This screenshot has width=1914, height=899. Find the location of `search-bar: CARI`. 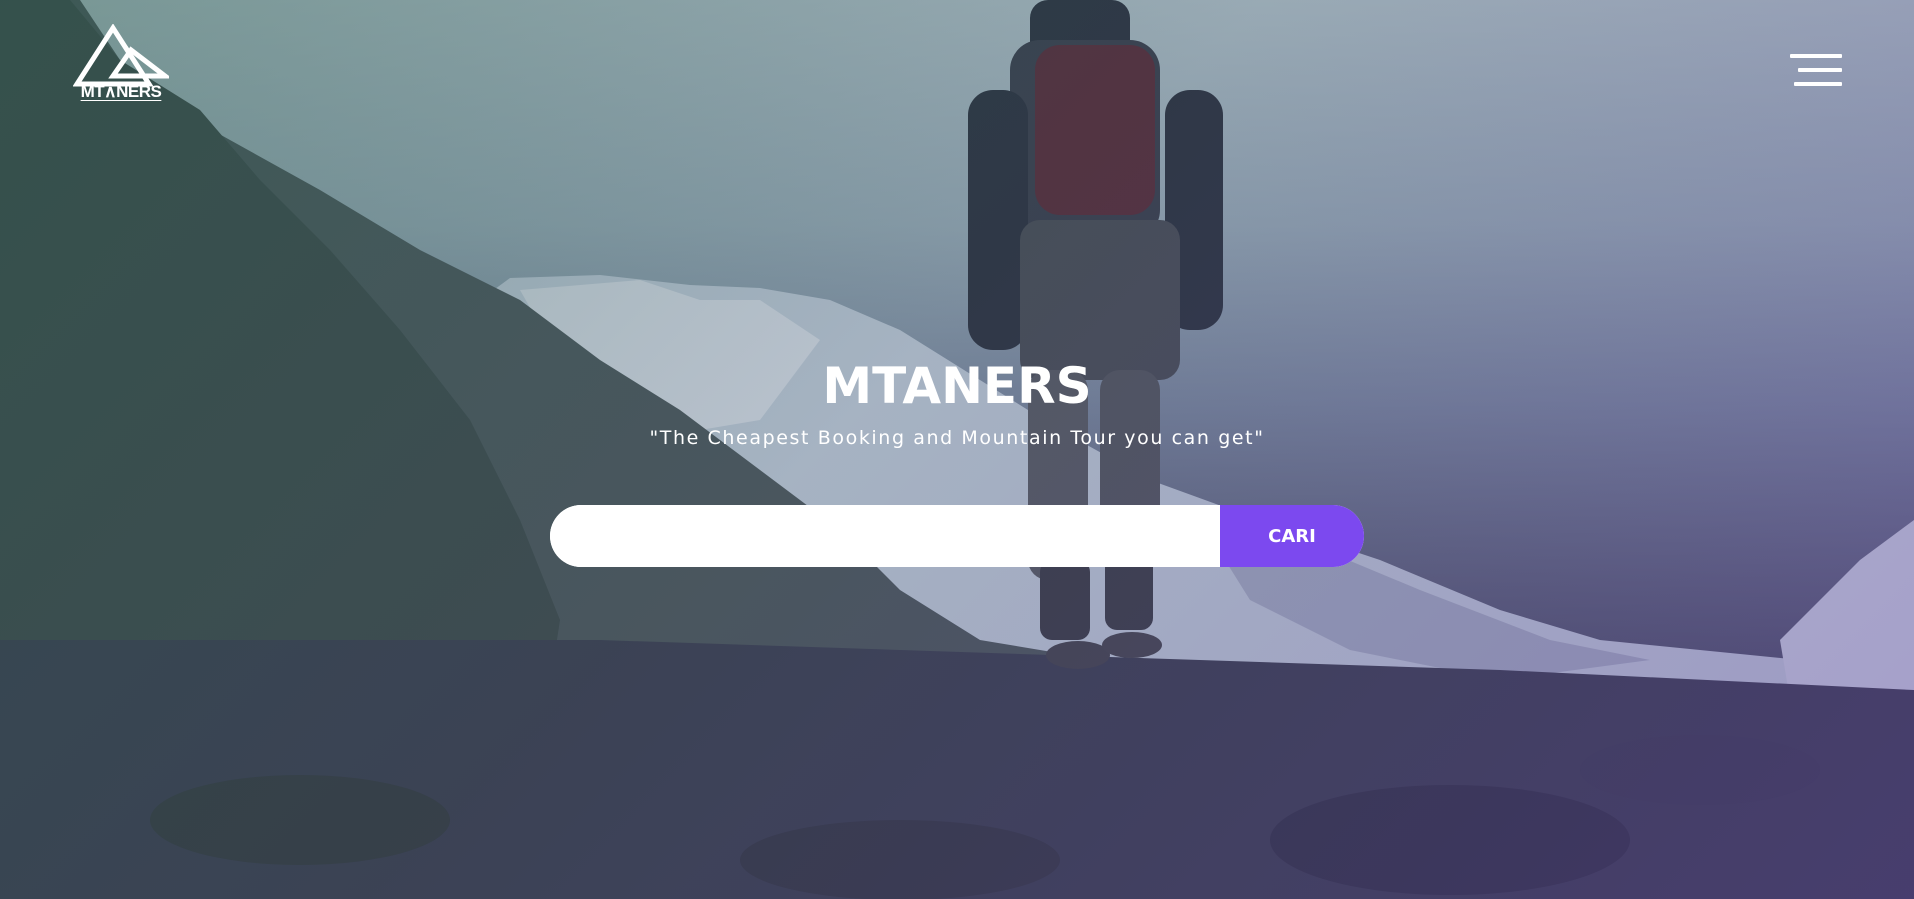

search-bar: CARI is located at coordinates (957, 536).